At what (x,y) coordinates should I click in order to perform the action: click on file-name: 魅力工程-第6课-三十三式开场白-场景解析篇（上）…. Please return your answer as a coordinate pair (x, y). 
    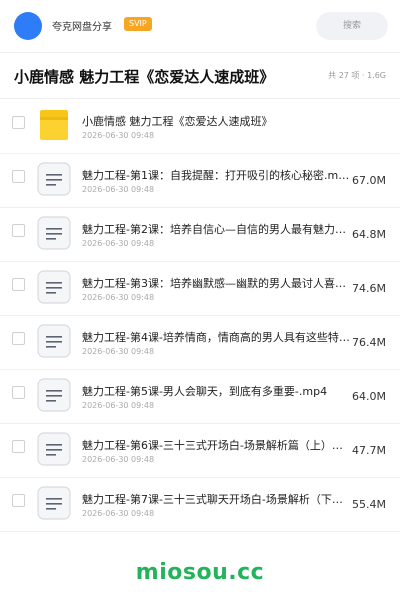
    Looking at the image, I should click on (212, 445).